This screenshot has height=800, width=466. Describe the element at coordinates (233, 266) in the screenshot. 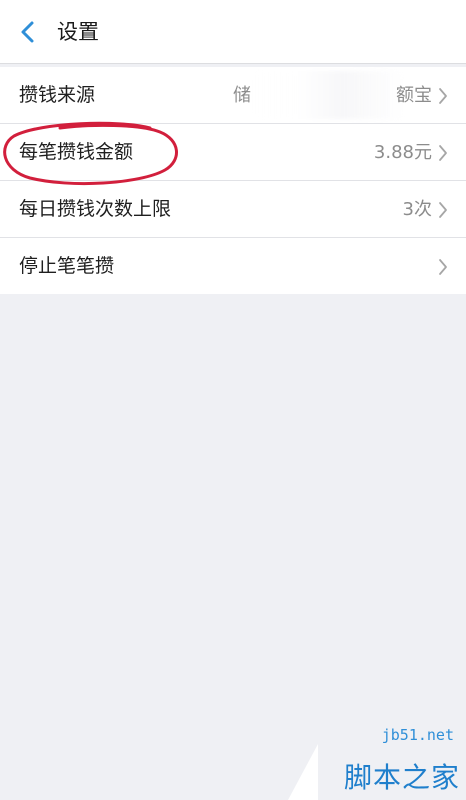

I see `settings-row-stop-saving: 停止笔笔攒` at that location.